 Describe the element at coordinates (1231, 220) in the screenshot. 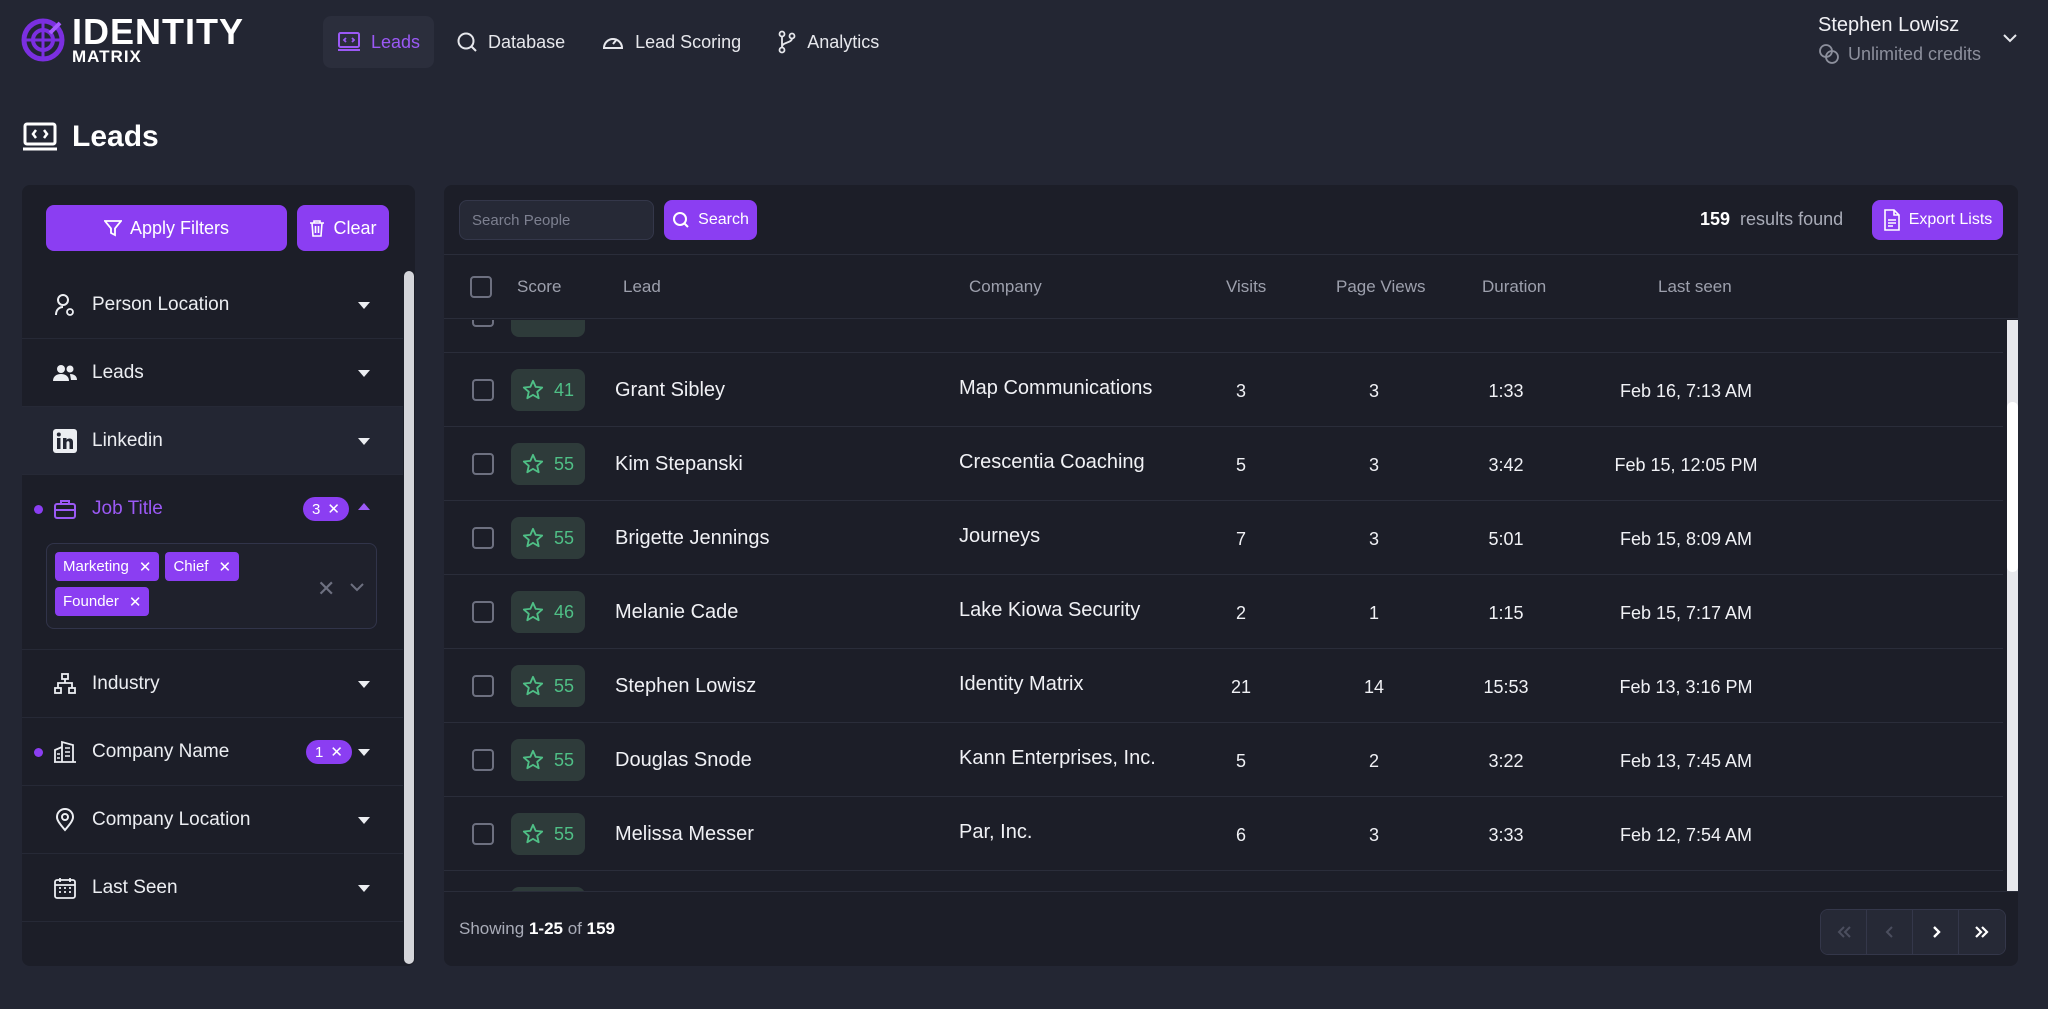

I see `table-toolbar: Search 159 results found Export Lists` at that location.